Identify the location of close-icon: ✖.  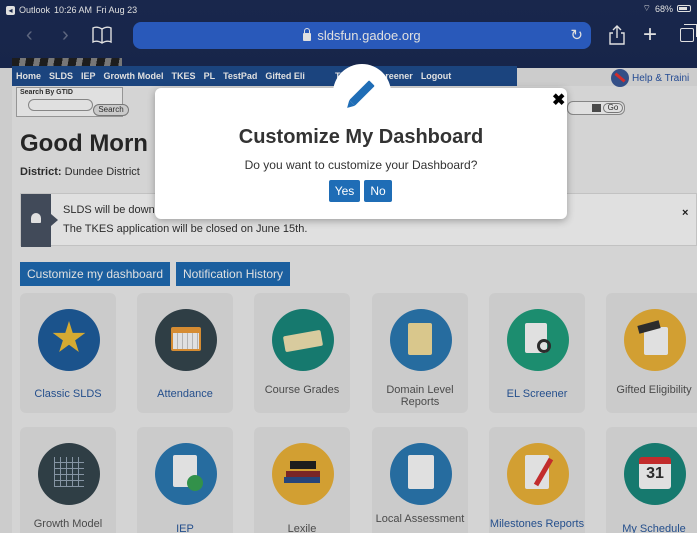
(558, 100).